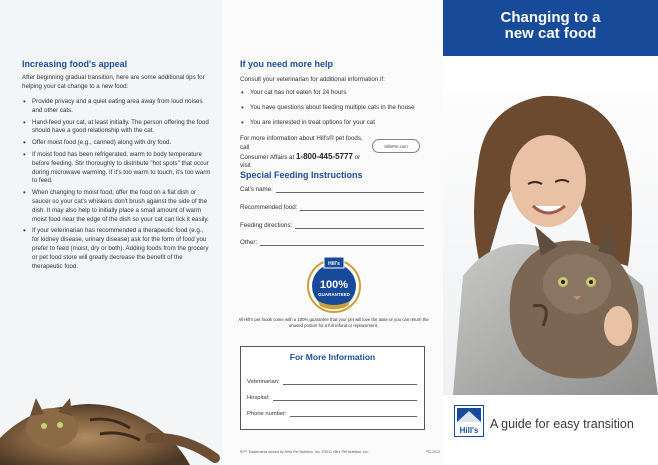 The height and width of the screenshot is (465, 658). Describe the element at coordinates (301, 175) in the screenshot. I see `feeding-heading: Special Feeding Instructions` at that location.